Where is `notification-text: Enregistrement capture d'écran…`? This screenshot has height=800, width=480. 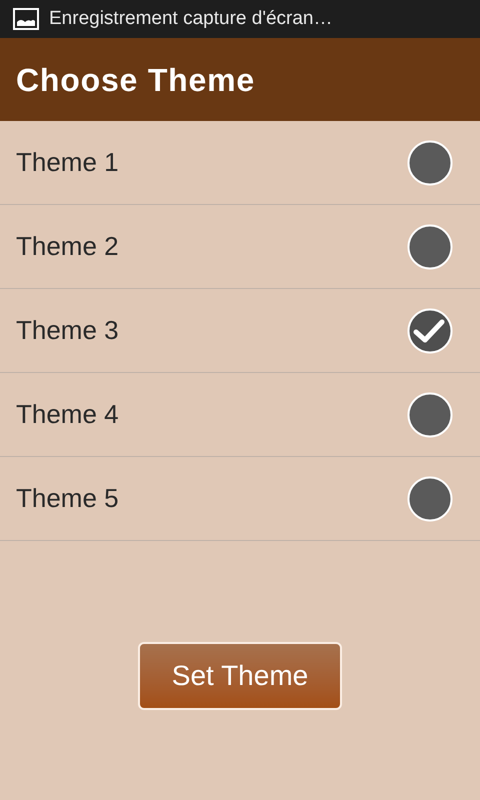 notification-text: Enregistrement capture d'écran… is located at coordinates (190, 18).